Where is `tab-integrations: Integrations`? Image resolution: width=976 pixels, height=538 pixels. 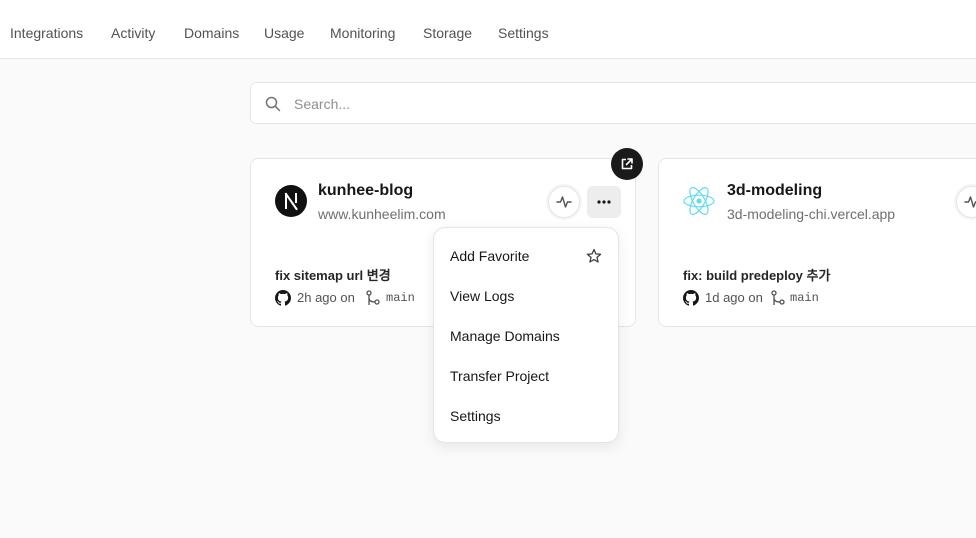 tab-integrations: Integrations is located at coordinates (46, 33).